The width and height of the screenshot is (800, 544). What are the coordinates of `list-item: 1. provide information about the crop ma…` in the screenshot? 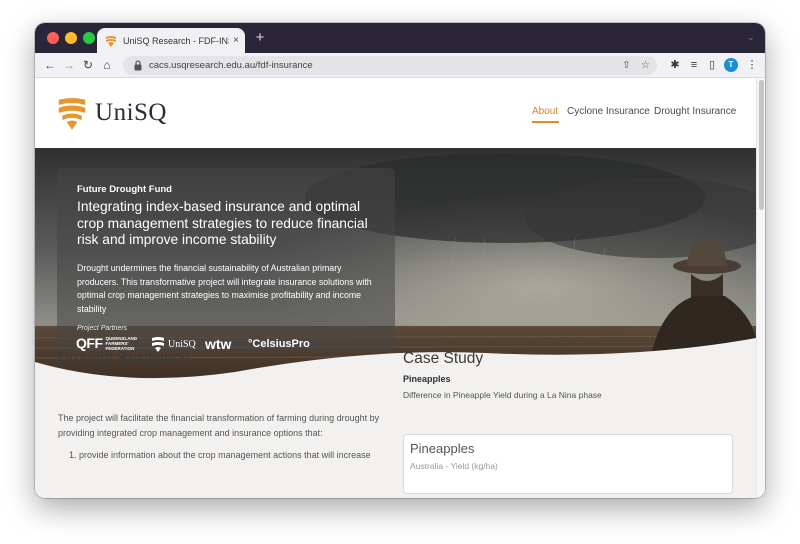 It's located at (220, 455).